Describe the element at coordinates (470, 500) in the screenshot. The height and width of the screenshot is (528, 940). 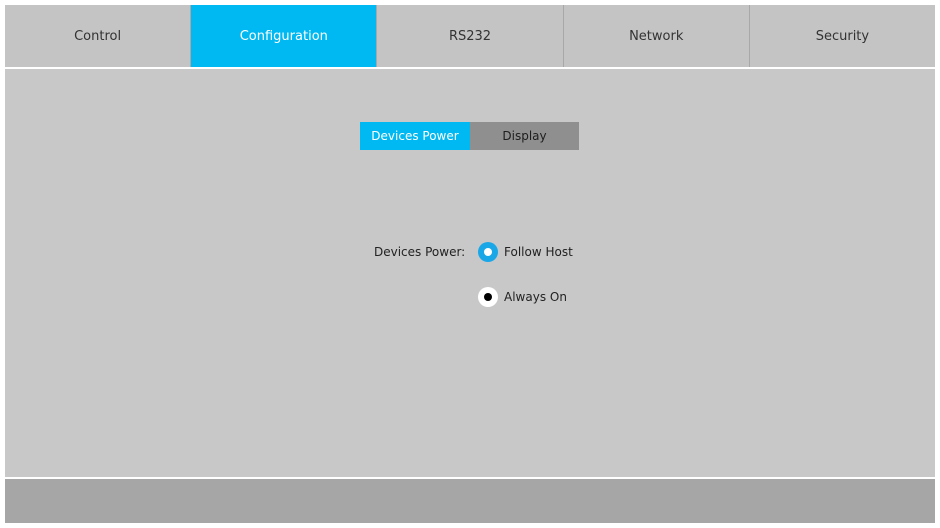
I see `footer-bar` at that location.